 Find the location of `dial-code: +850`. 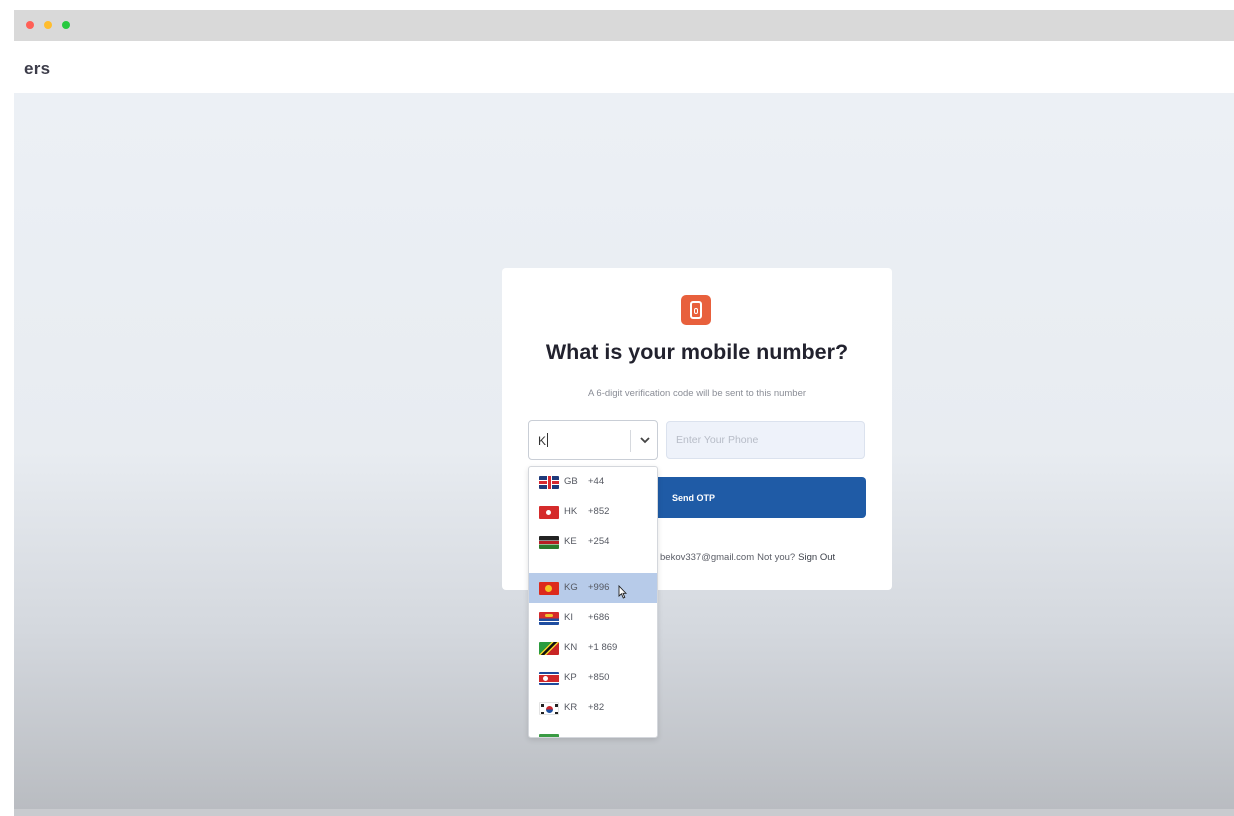

dial-code: +850 is located at coordinates (599, 677).